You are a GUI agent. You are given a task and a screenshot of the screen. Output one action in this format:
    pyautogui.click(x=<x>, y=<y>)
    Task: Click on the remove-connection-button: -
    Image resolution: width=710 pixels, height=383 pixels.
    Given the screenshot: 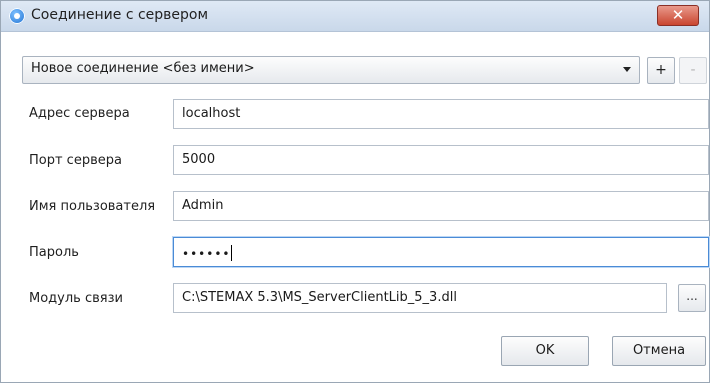 What is the action you would take?
    pyautogui.click(x=693, y=70)
    